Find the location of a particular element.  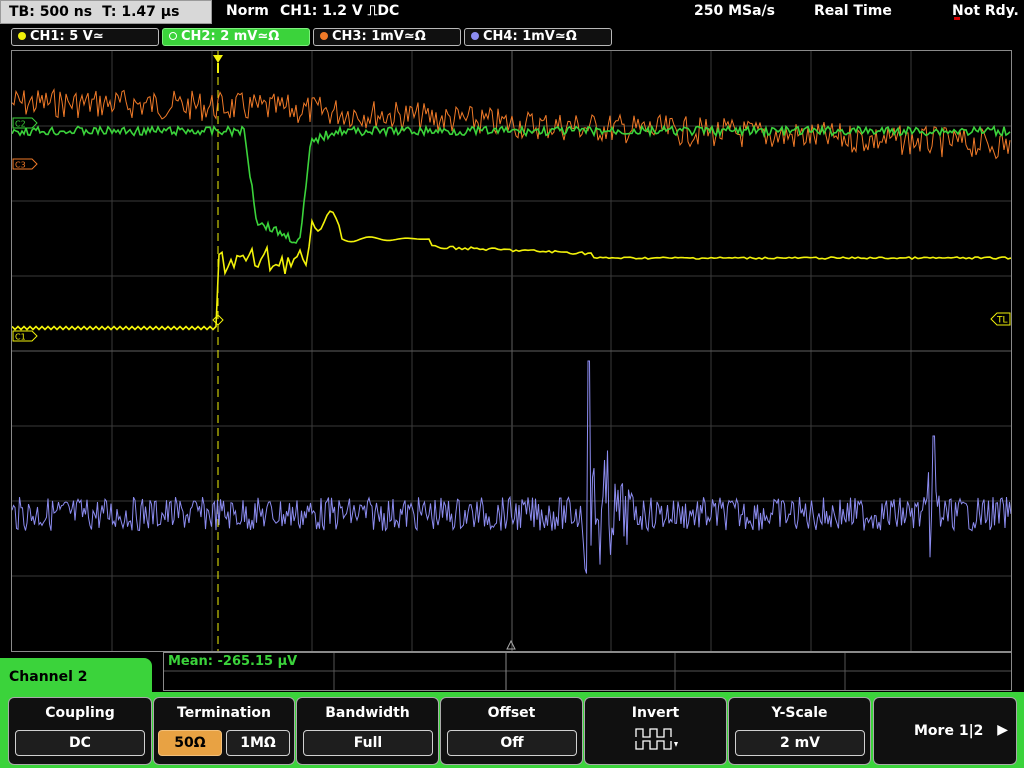

coupling-softkey: Coupling DC is located at coordinates (80, 731).